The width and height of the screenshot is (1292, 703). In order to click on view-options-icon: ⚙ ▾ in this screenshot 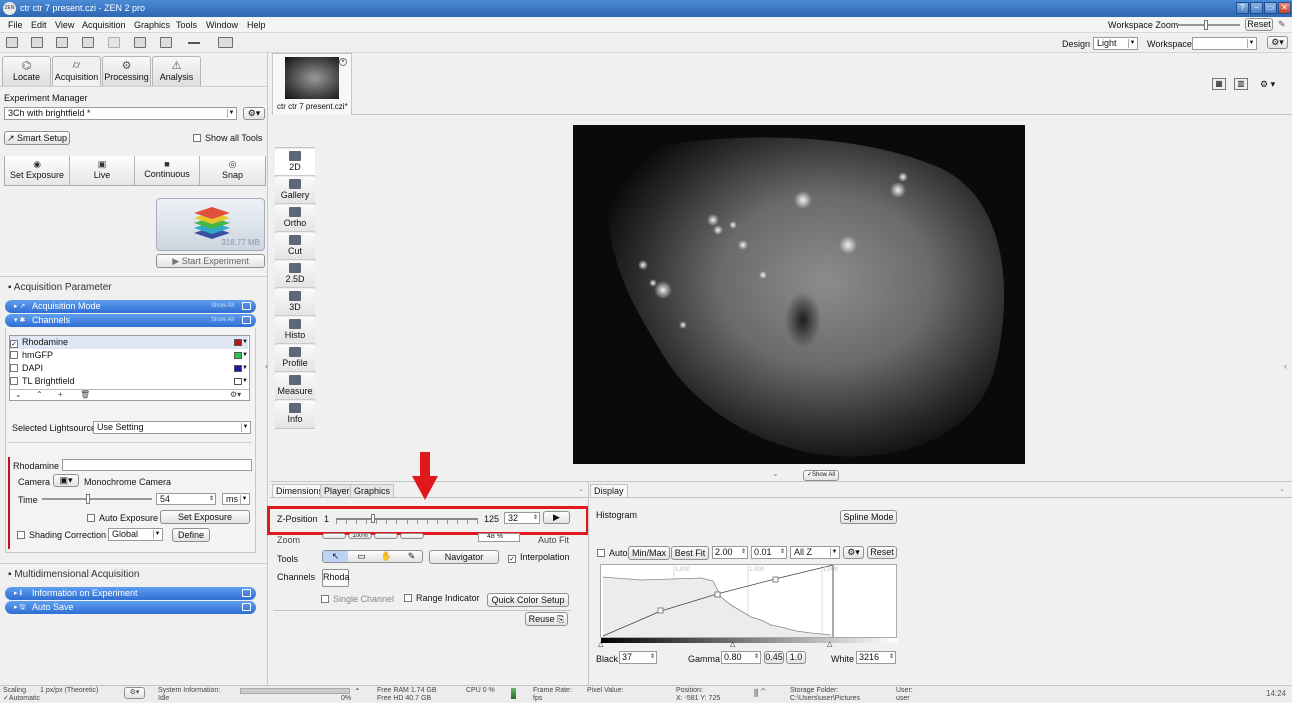, I will do `click(1267, 84)`.